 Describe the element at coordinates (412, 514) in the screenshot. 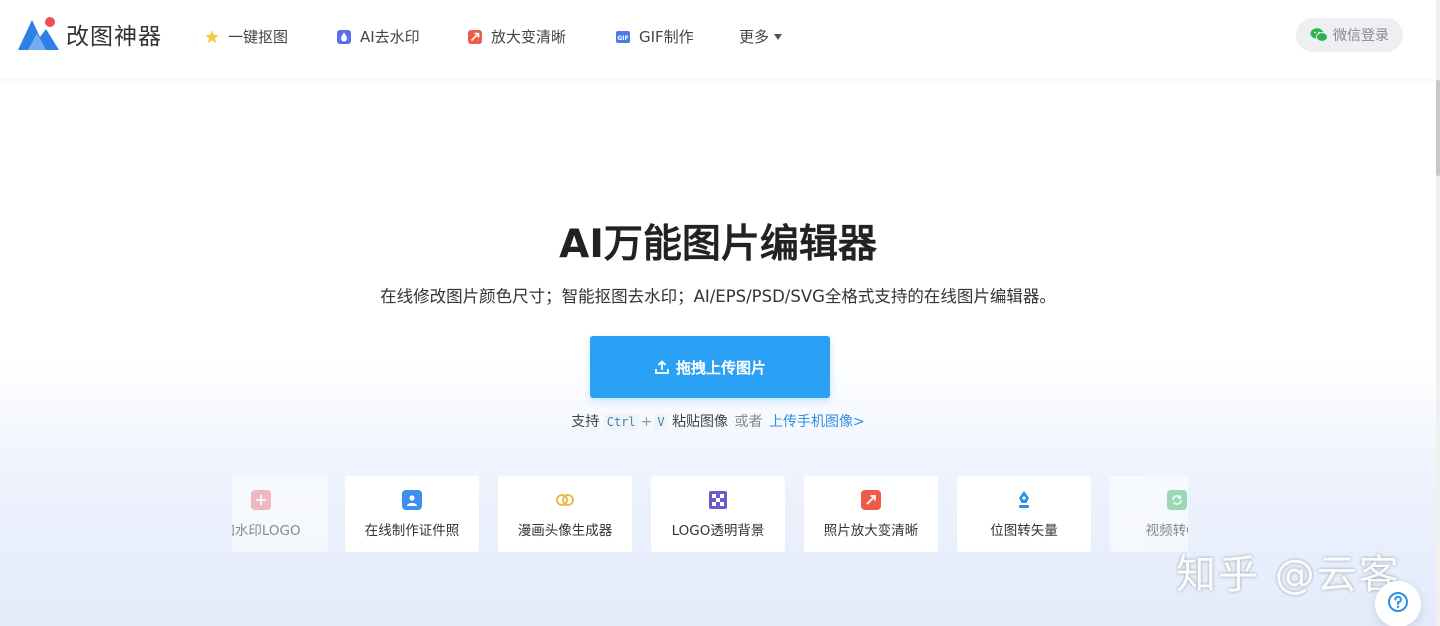

I see `tool-card-id-photo: 在线制作证件照` at that location.